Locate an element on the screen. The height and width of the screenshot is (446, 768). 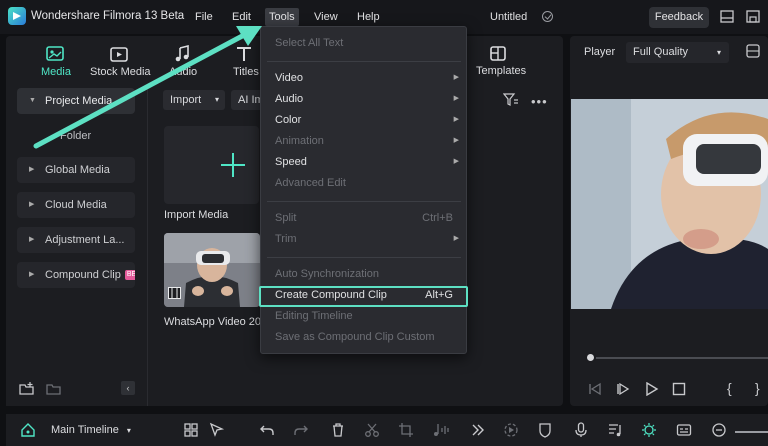
sidebar-item-cloud-media: ▶ Cloud Media is located at coordinates (76, 205).